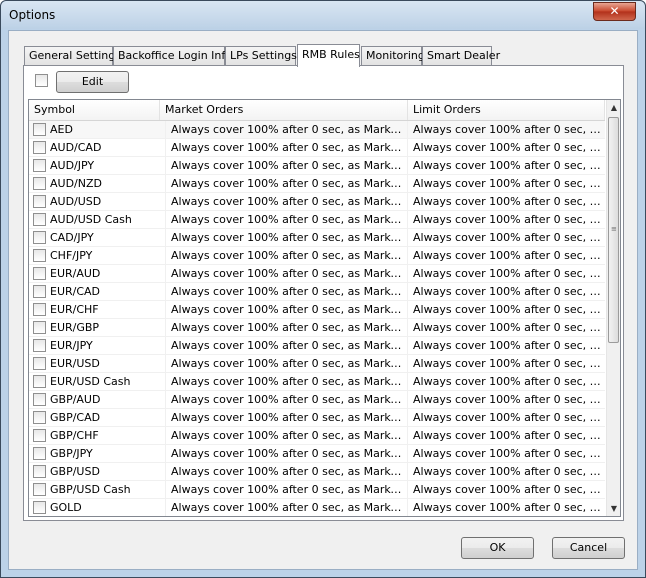 This screenshot has height=578, width=646. What do you see at coordinates (323, 15) in the screenshot?
I see `title-bar: Options ✕` at bounding box center [323, 15].